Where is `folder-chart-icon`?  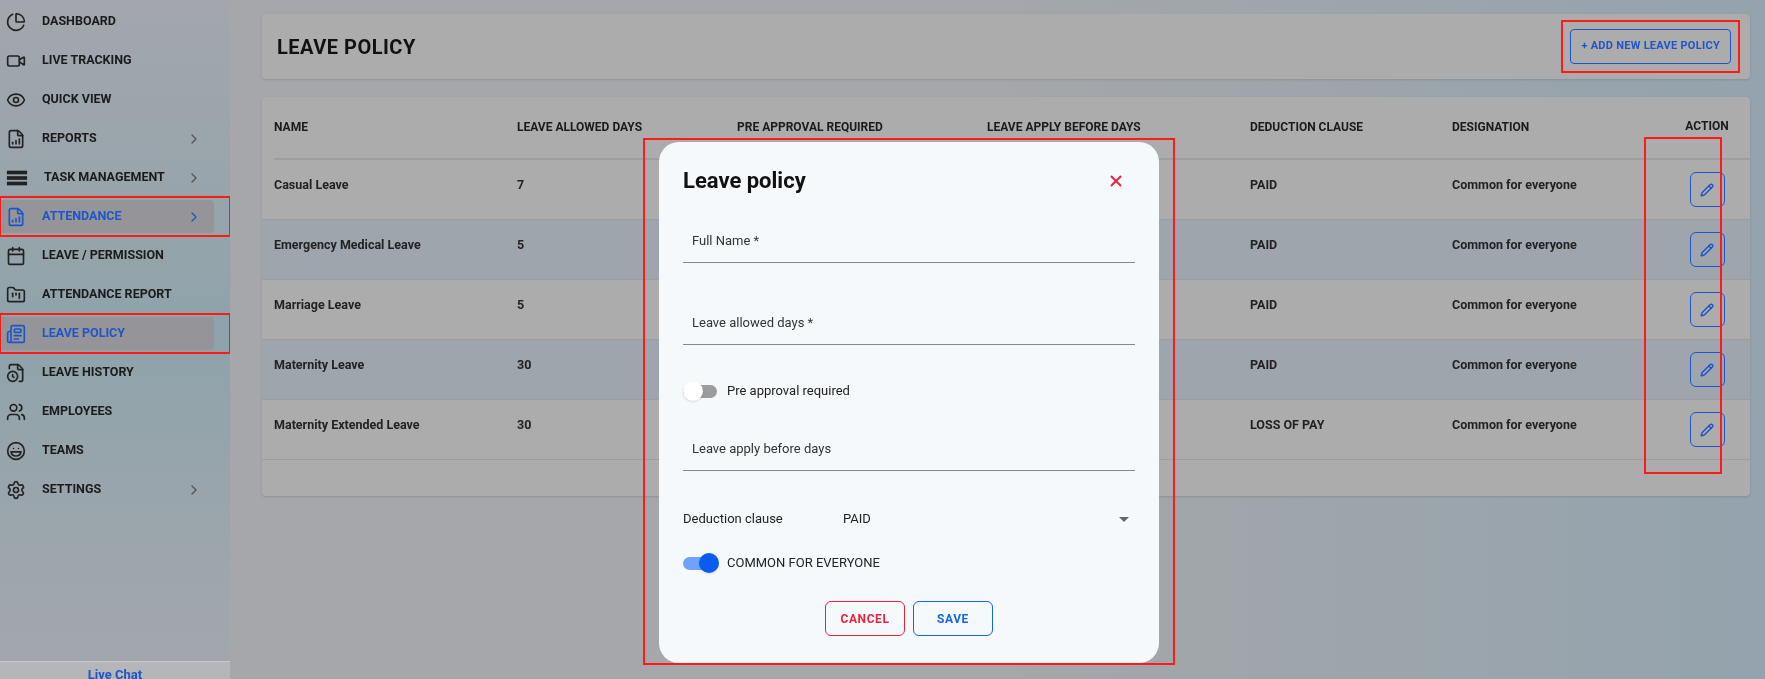
folder-chart-icon is located at coordinates (16, 294).